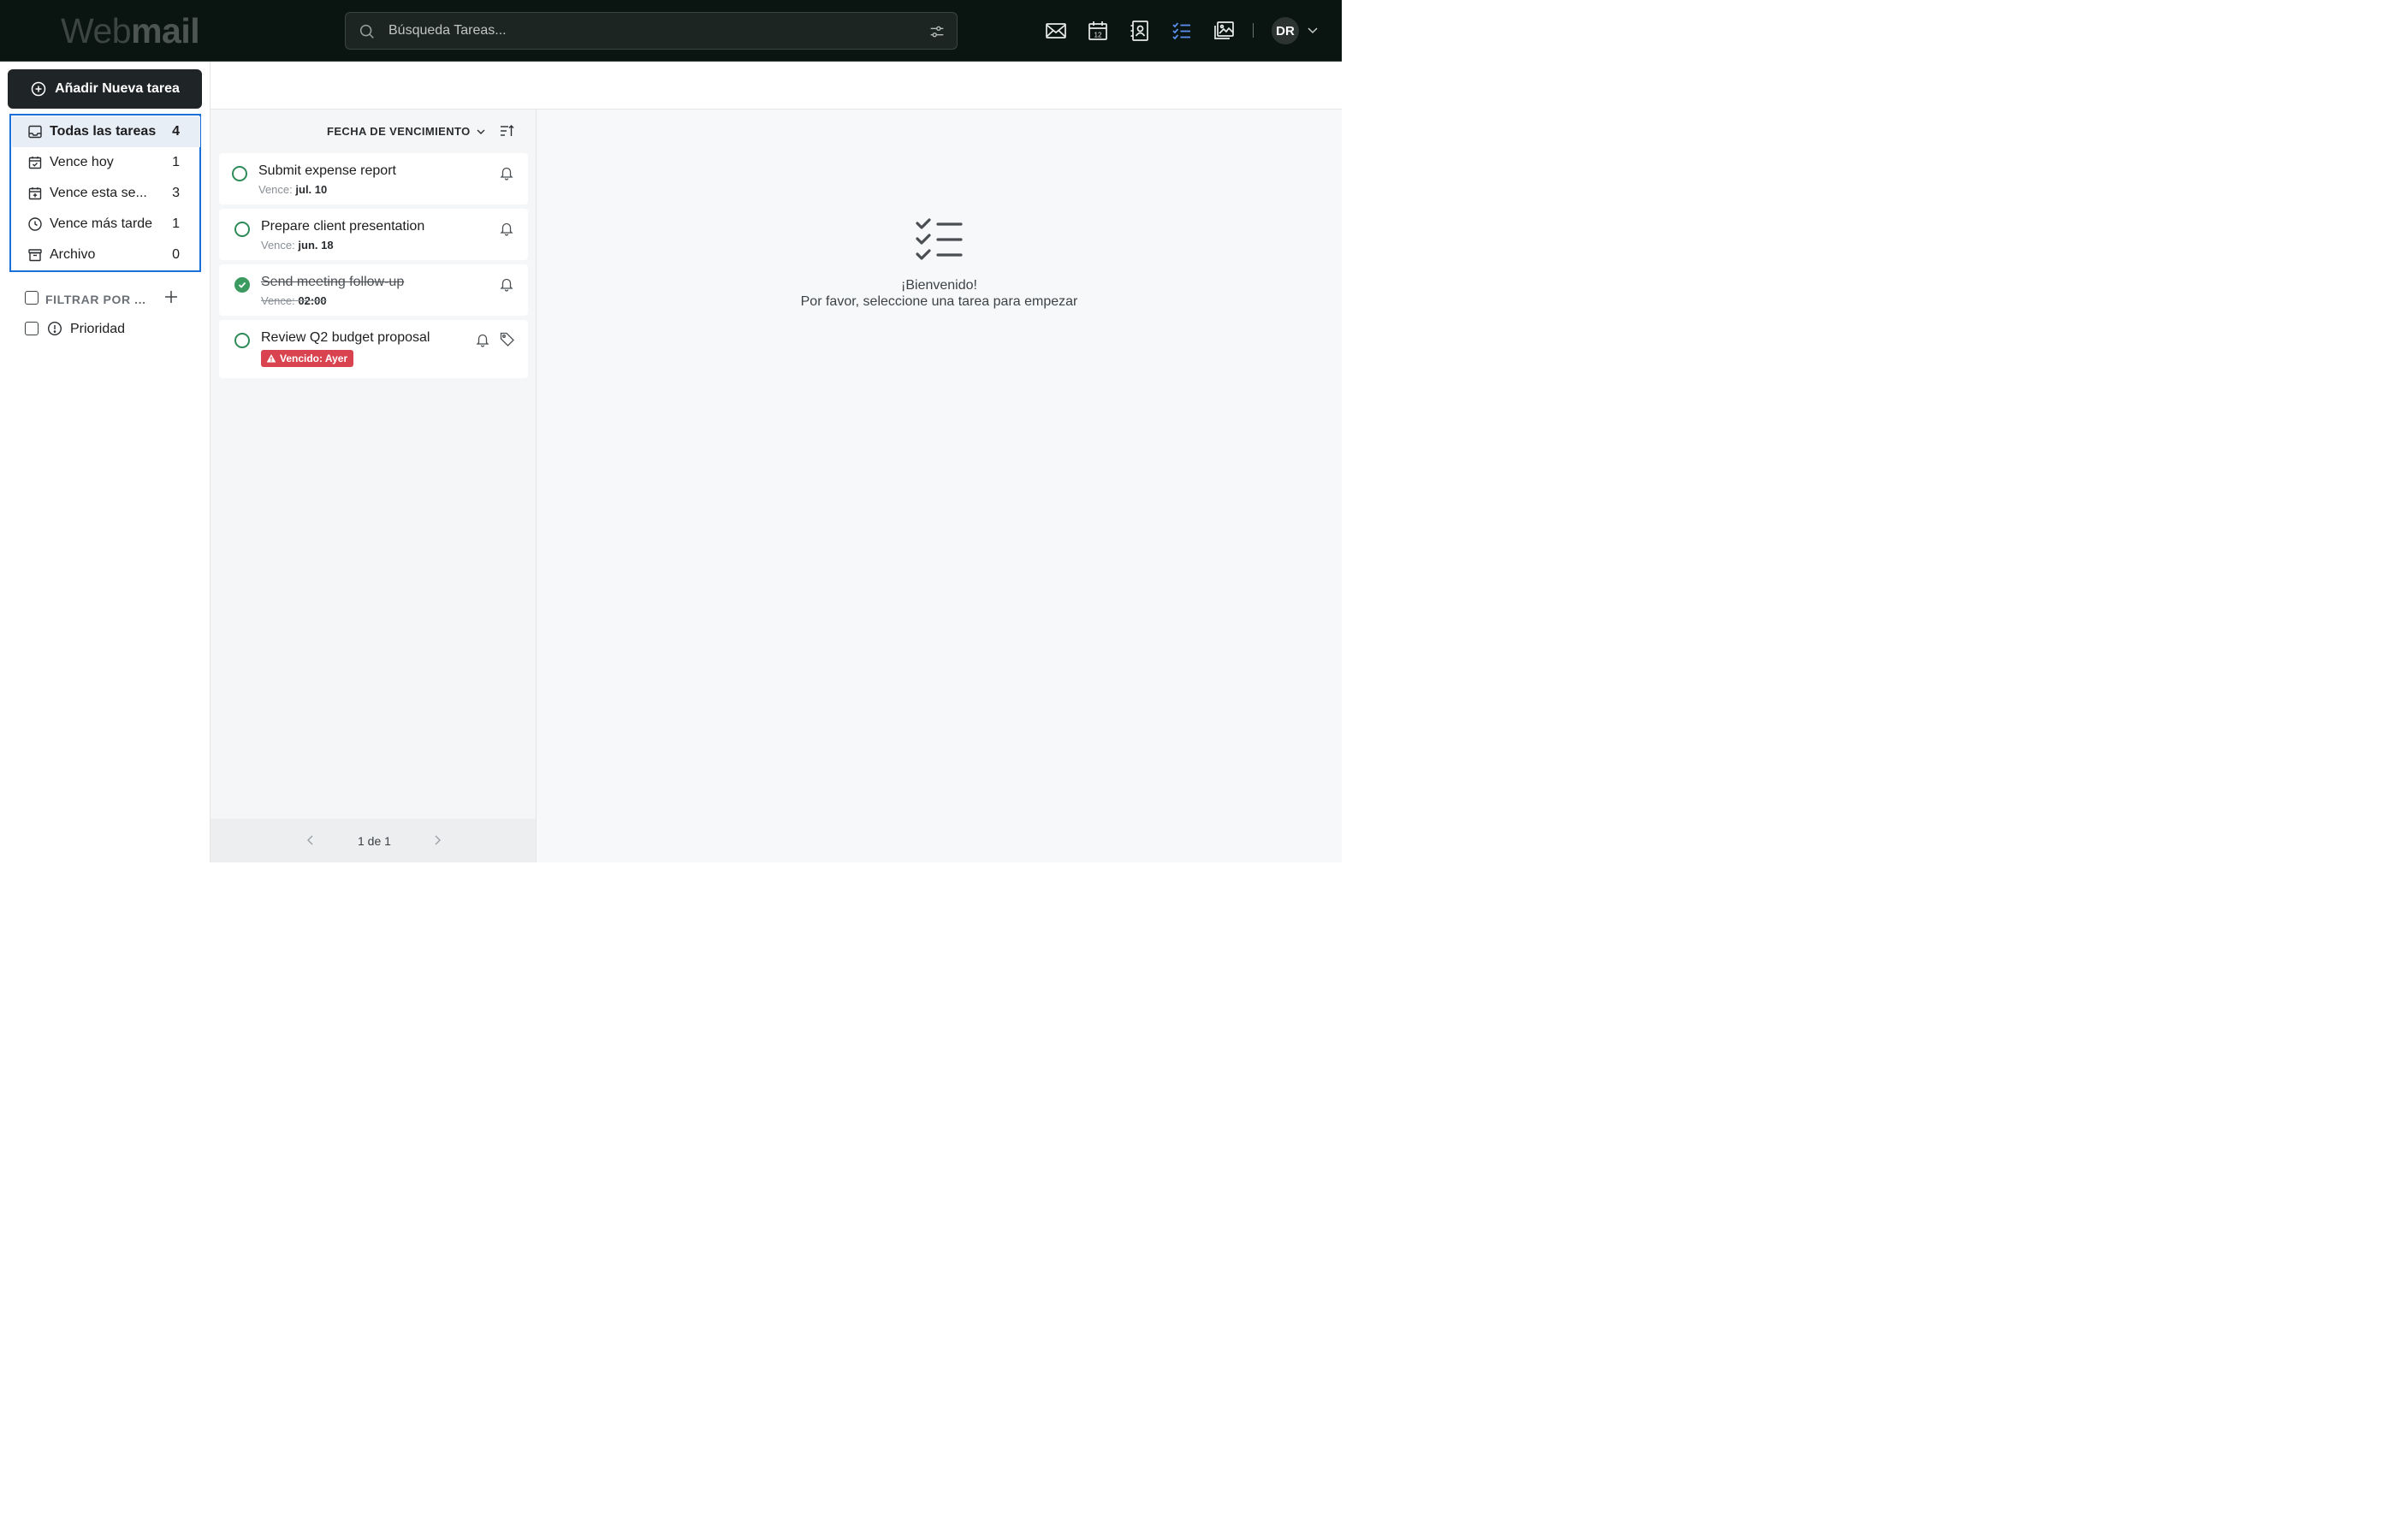 The width and height of the screenshot is (2396, 1540). I want to click on top-header: Webmail 12 DR, so click(671, 31).